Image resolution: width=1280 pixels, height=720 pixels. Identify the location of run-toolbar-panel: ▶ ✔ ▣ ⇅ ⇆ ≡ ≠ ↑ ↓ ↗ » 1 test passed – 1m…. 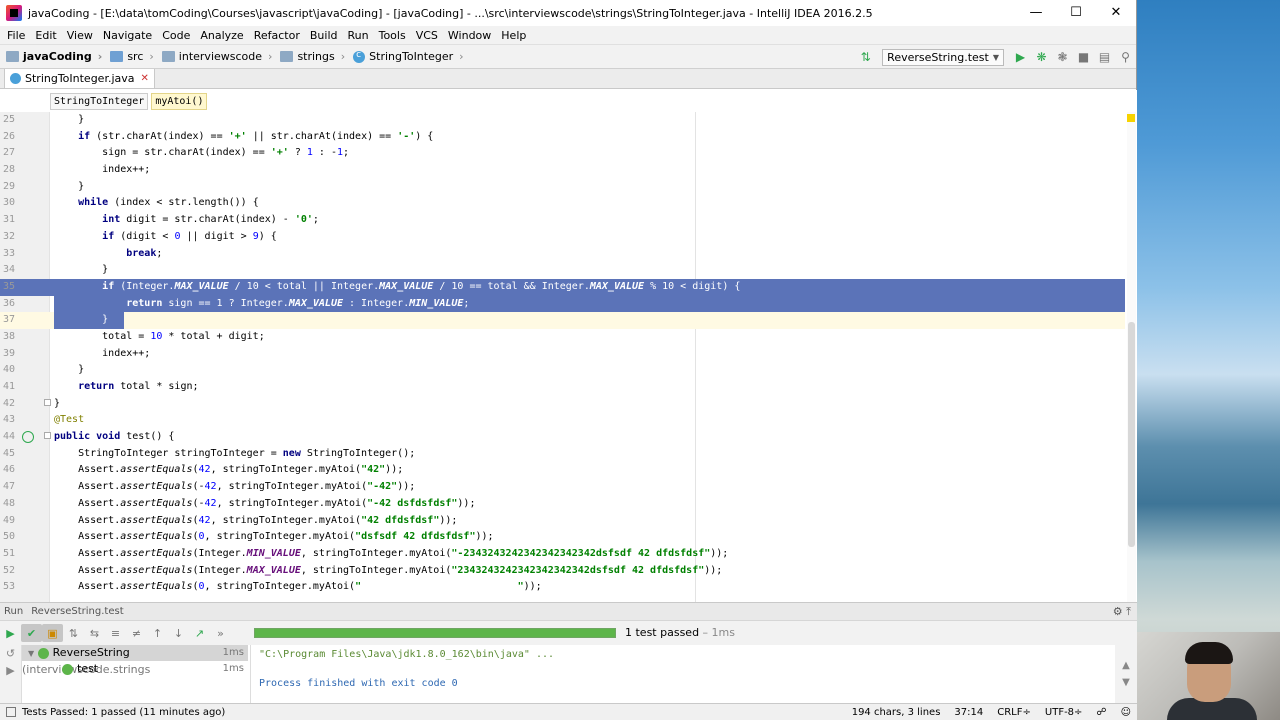
(568, 633).